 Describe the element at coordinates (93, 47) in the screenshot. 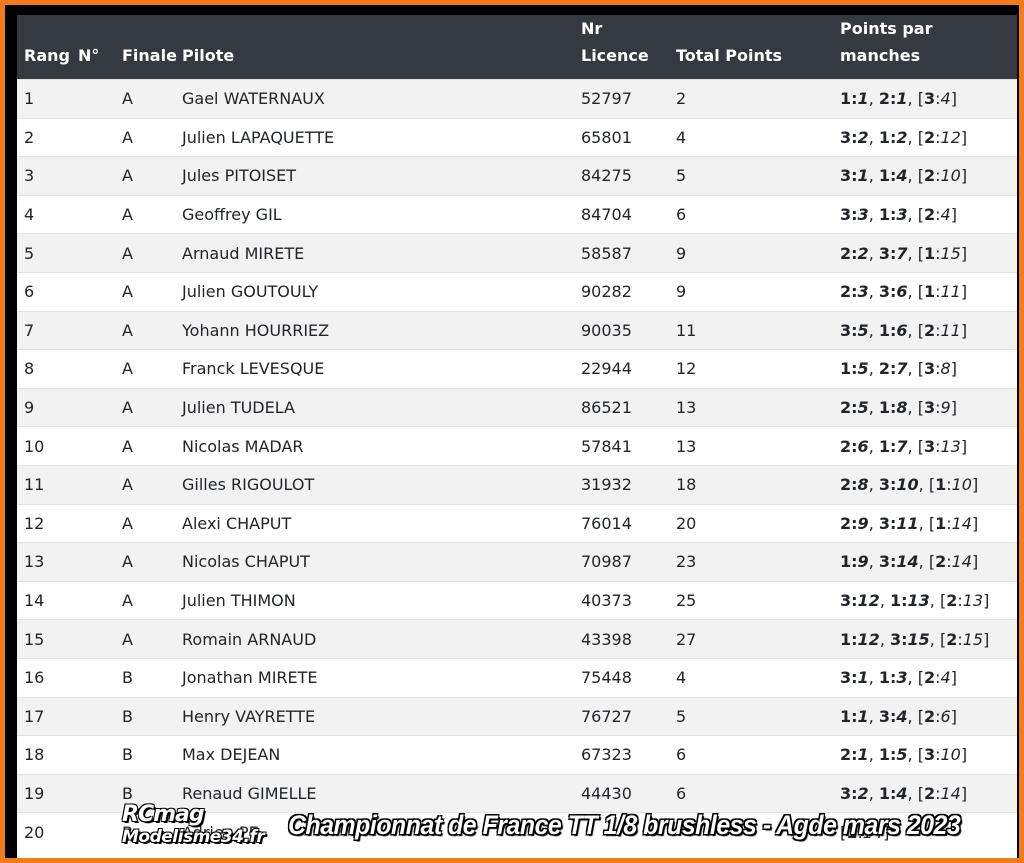

I see `header-num: N°` at that location.